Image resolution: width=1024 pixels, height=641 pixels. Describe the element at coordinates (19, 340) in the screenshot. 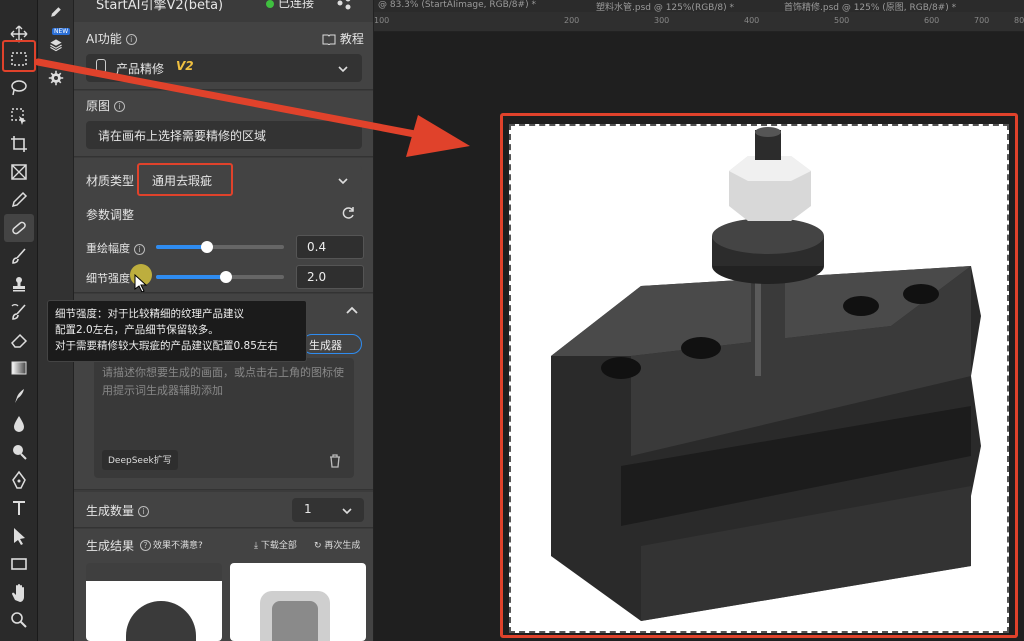

I see `eraser-tool-icon` at that location.